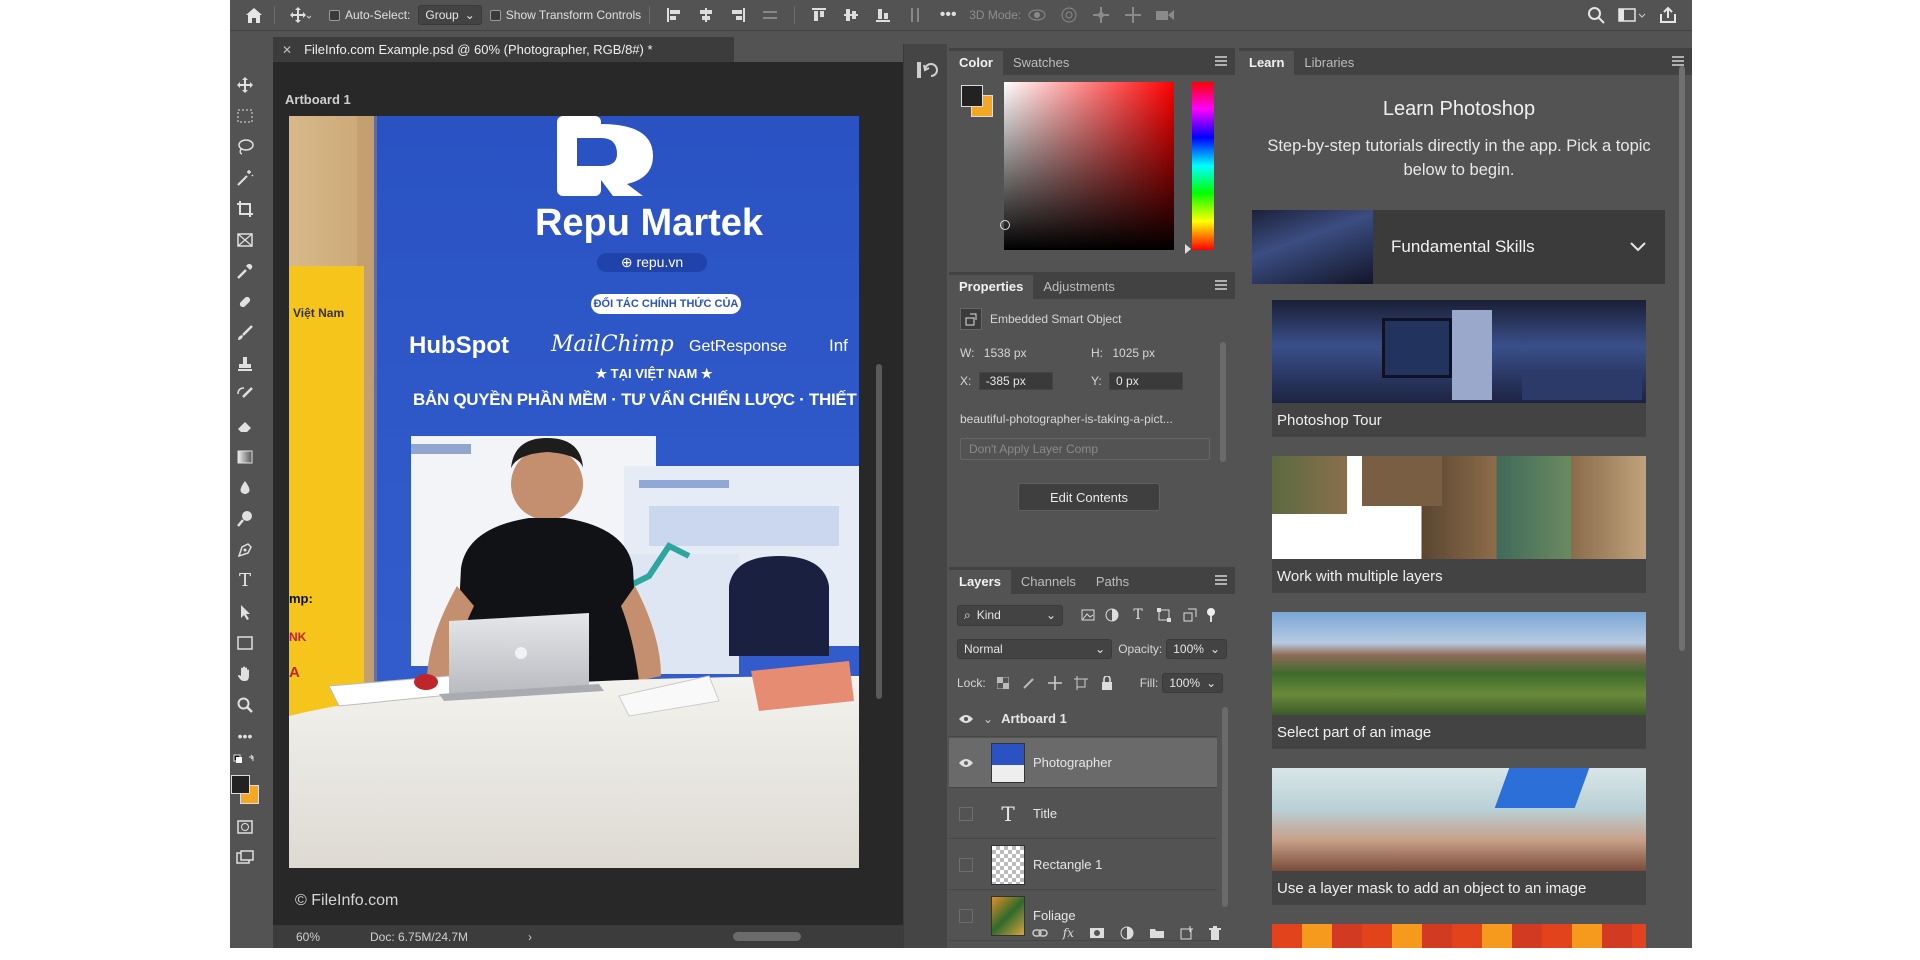 Image resolution: width=1920 pixels, height=960 pixels. Describe the element at coordinates (245, 363) in the screenshot. I see `clone-stamp-tool-icon` at that location.